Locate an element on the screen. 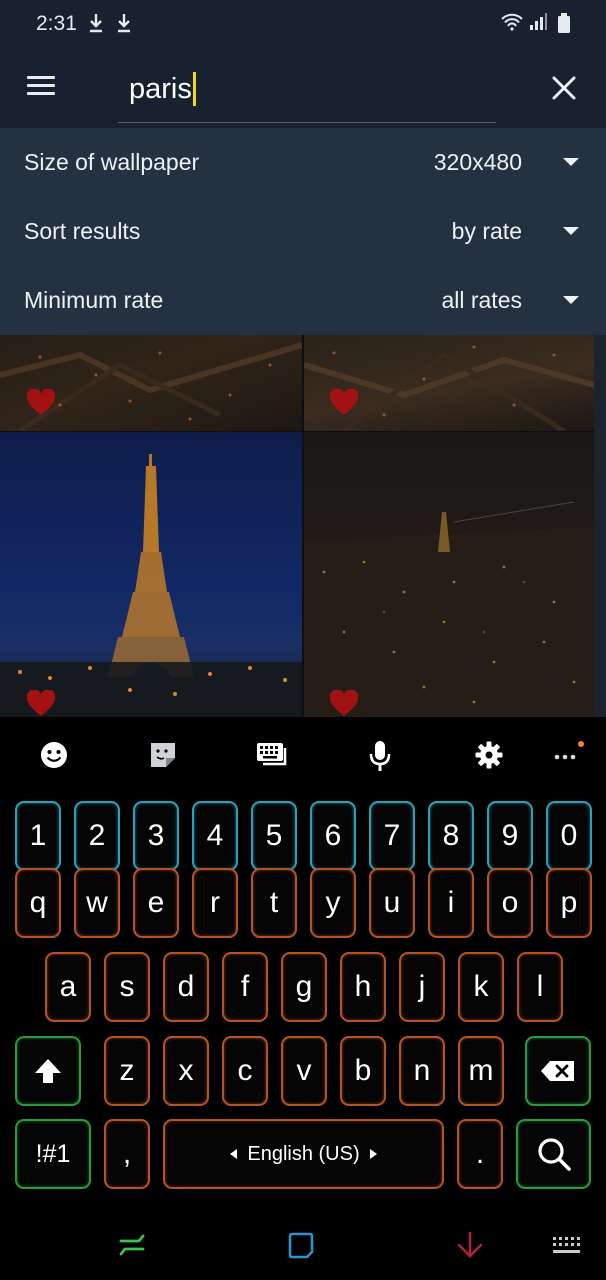 The height and width of the screenshot is (1280, 606). key-label: r is located at coordinates (215, 902).